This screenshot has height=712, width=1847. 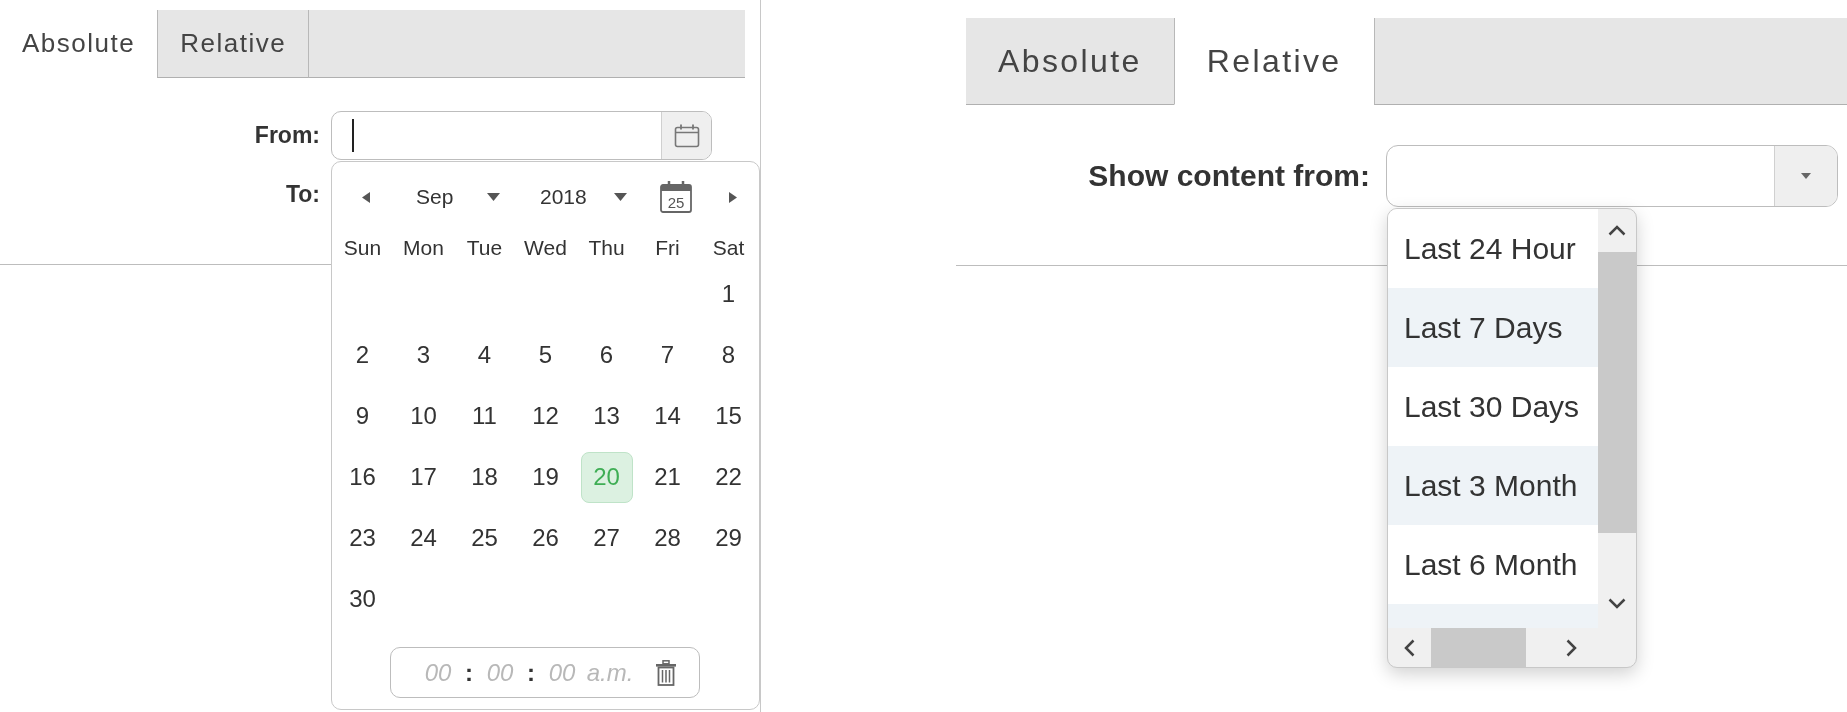 I want to click on day-button: 11, so click(x=484, y=416).